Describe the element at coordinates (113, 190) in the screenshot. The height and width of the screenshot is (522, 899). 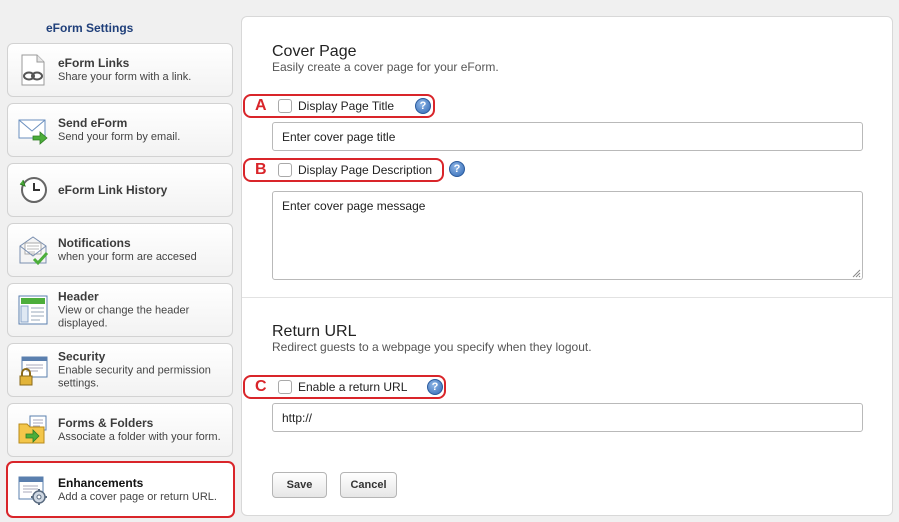
I see `sidebar-item-label: eForm Link History` at that location.